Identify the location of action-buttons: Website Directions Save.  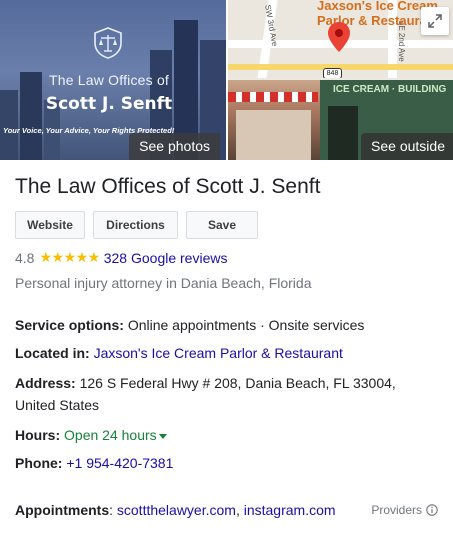
(136, 225).